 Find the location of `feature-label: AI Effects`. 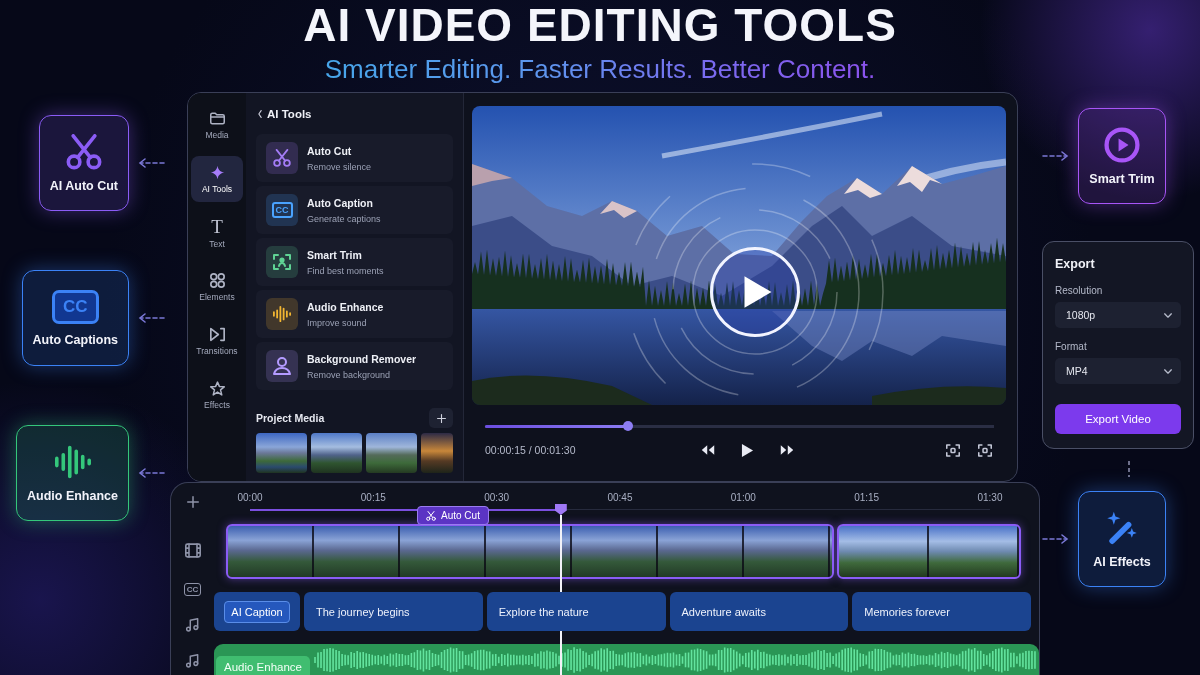

feature-label: AI Effects is located at coordinates (1122, 561).